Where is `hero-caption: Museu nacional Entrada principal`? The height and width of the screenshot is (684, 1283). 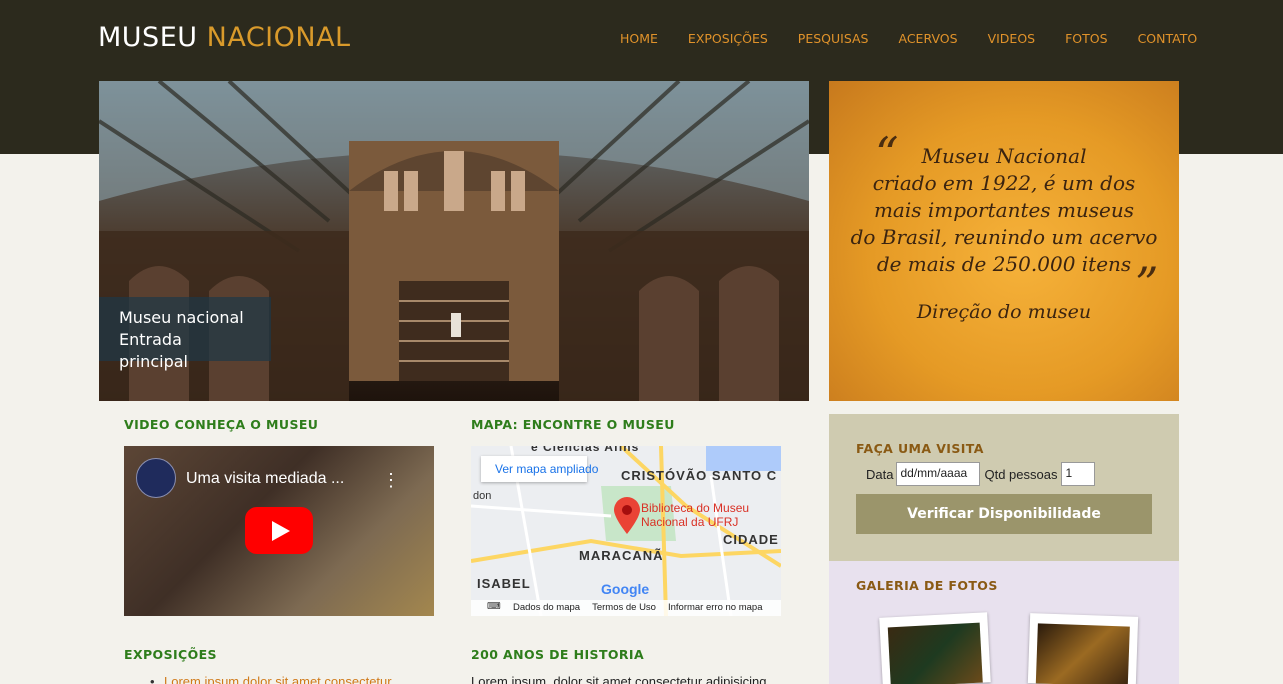
hero-caption: Museu nacional Entrada principal is located at coordinates (185, 334).